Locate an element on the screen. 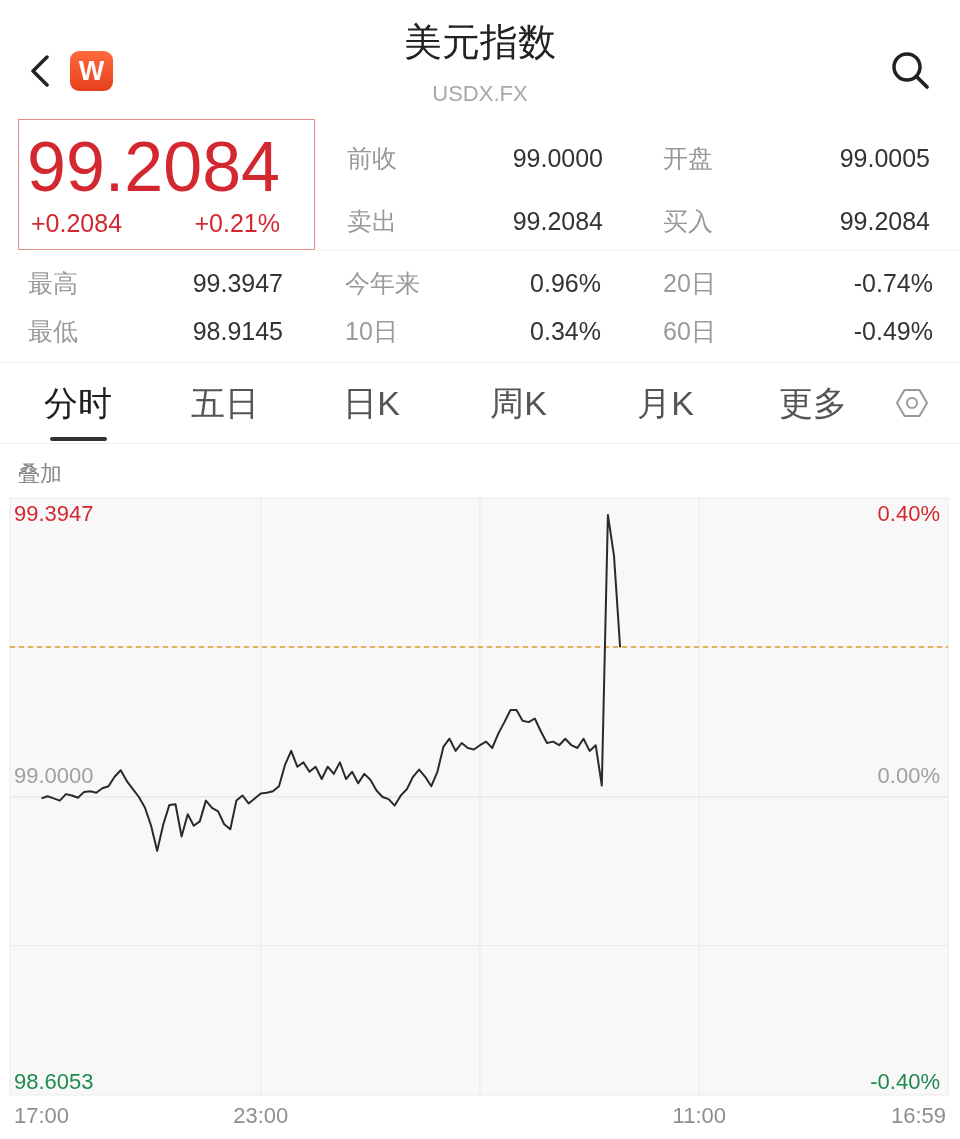 This screenshot has height=1139, width=960. stat-label: 卖出 is located at coordinates (372, 220).